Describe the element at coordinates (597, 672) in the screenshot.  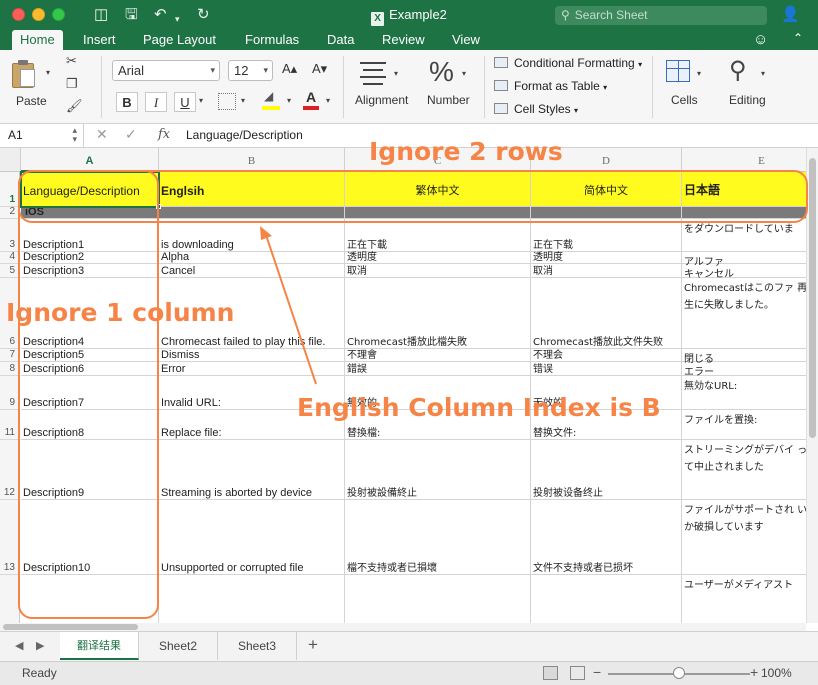
I see `zoom-out-icon: −` at that location.